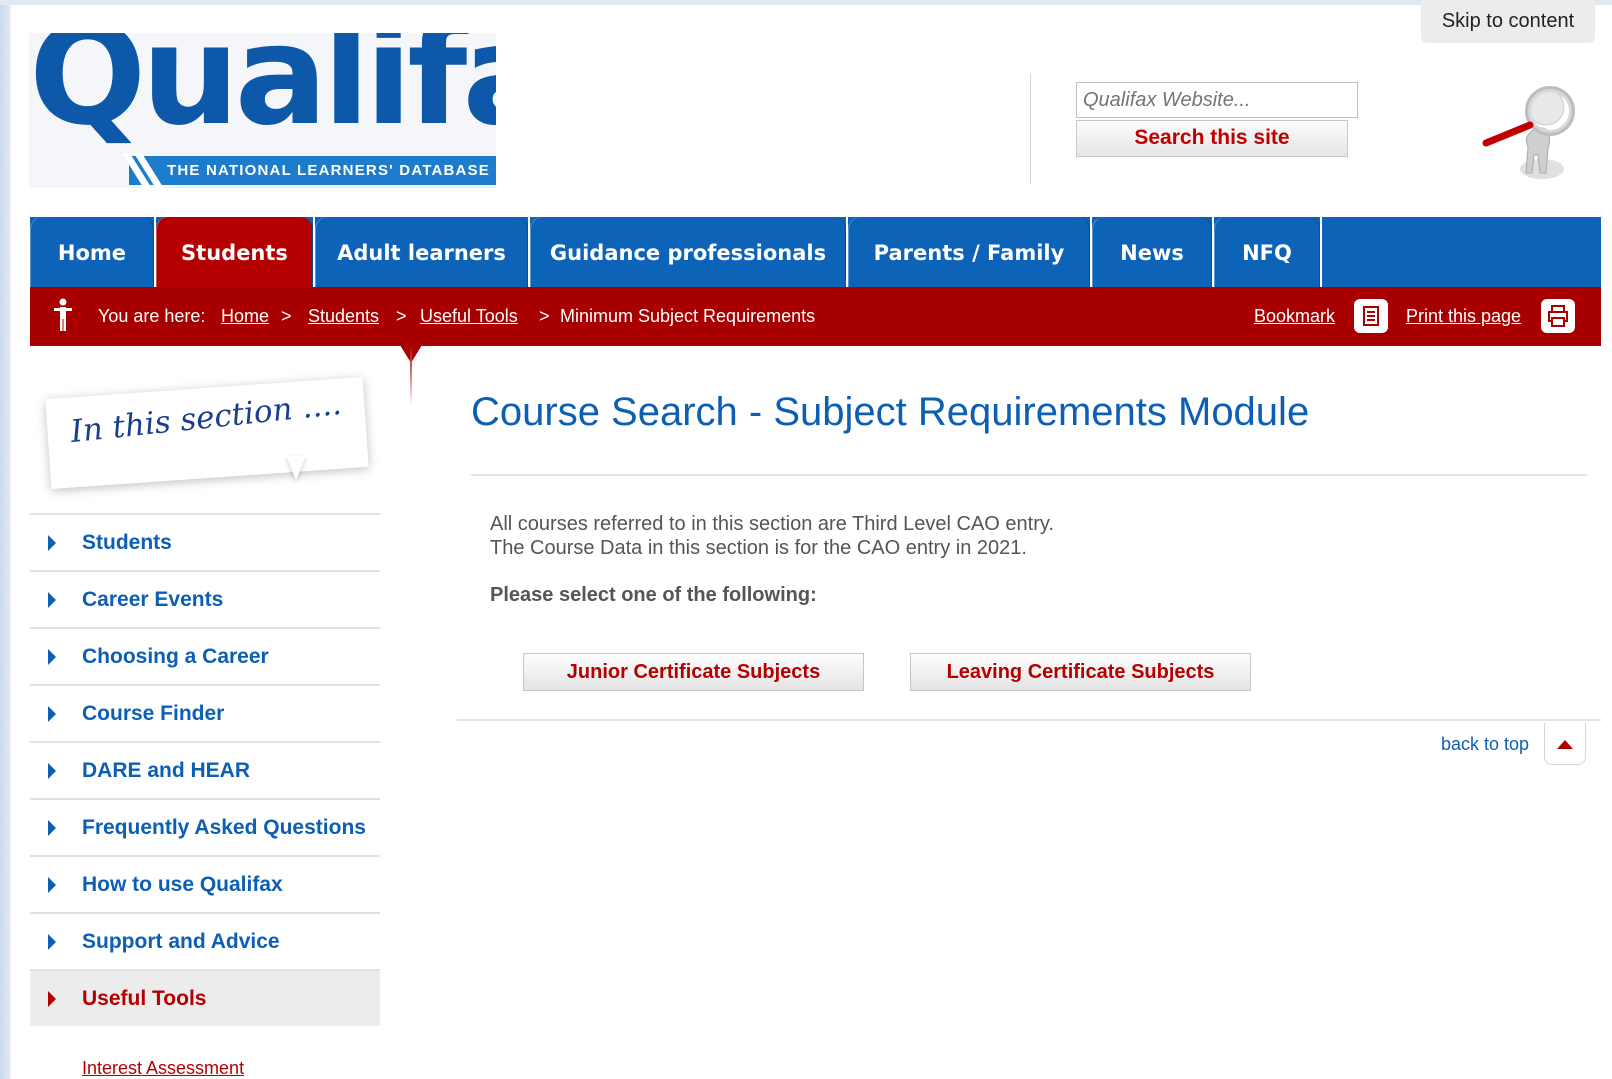 Image resolution: width=1612 pixels, height=1079 pixels. What do you see at coordinates (1294, 316) in the screenshot?
I see `bookmark-link: Bookmark` at bounding box center [1294, 316].